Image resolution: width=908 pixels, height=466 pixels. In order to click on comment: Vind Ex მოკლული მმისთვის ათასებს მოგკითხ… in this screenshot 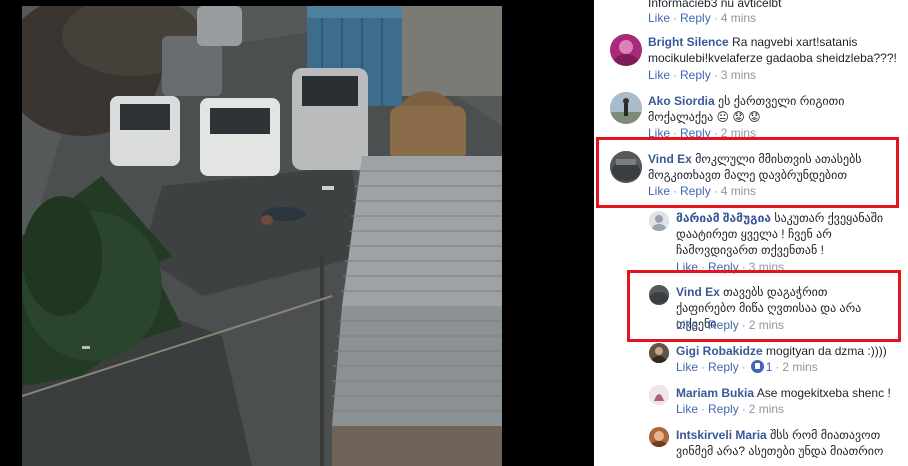, I will do `click(768, 167)`.